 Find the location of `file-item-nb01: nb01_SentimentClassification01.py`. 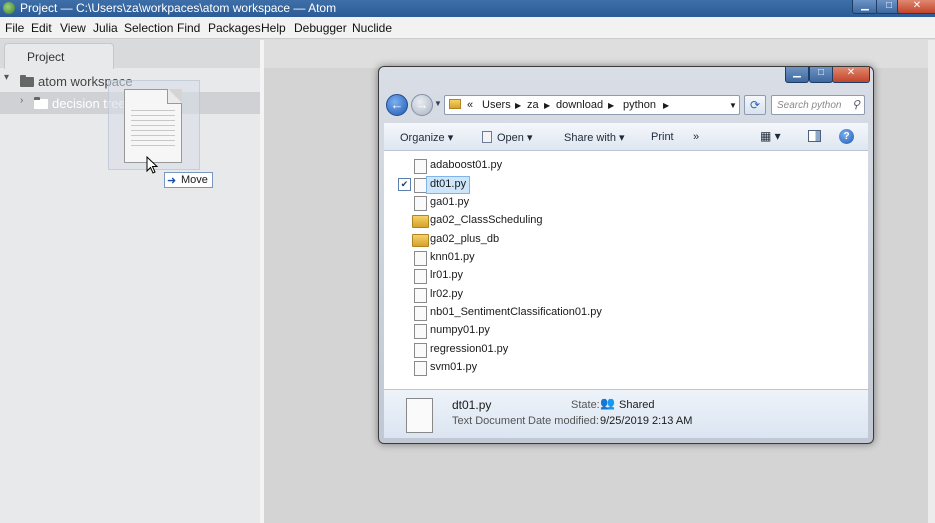

file-item-nb01: nb01_SentimentClassification01.py is located at coordinates (506, 312).